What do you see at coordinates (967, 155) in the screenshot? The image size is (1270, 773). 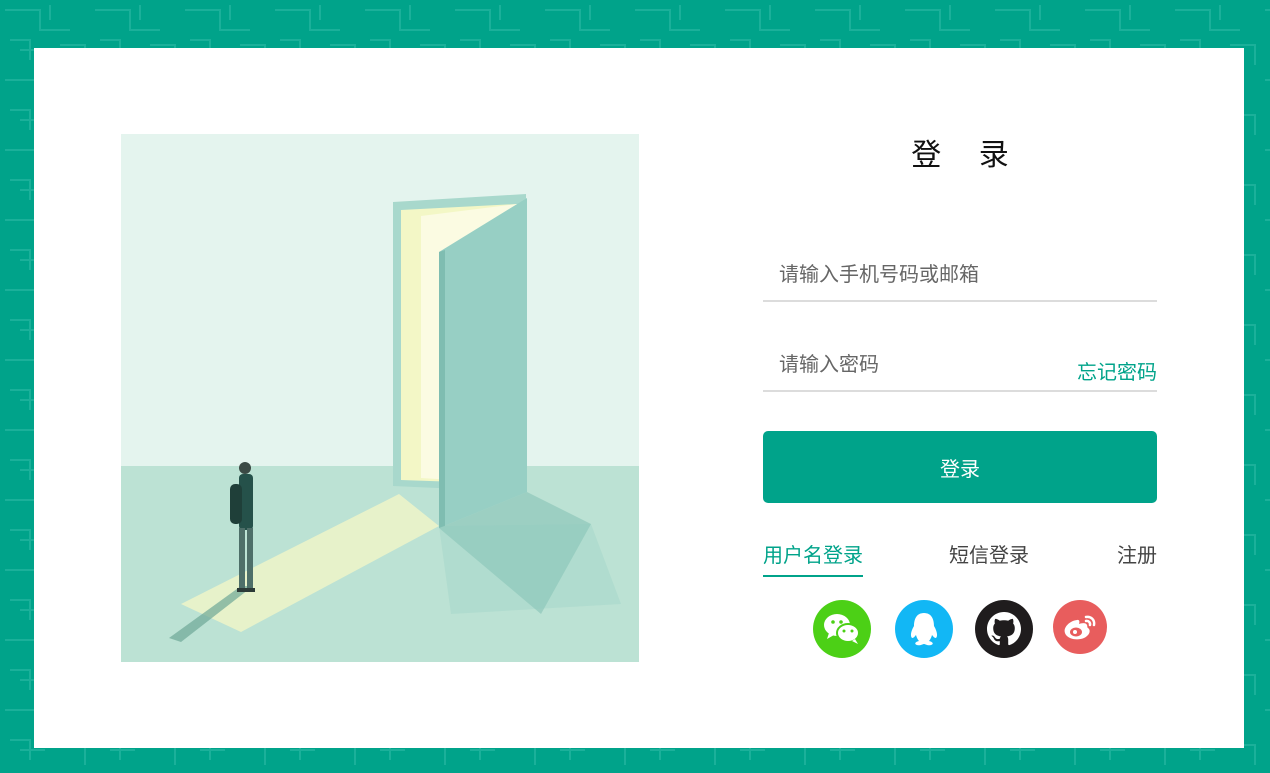 I see `page-title: 登 录` at bounding box center [967, 155].